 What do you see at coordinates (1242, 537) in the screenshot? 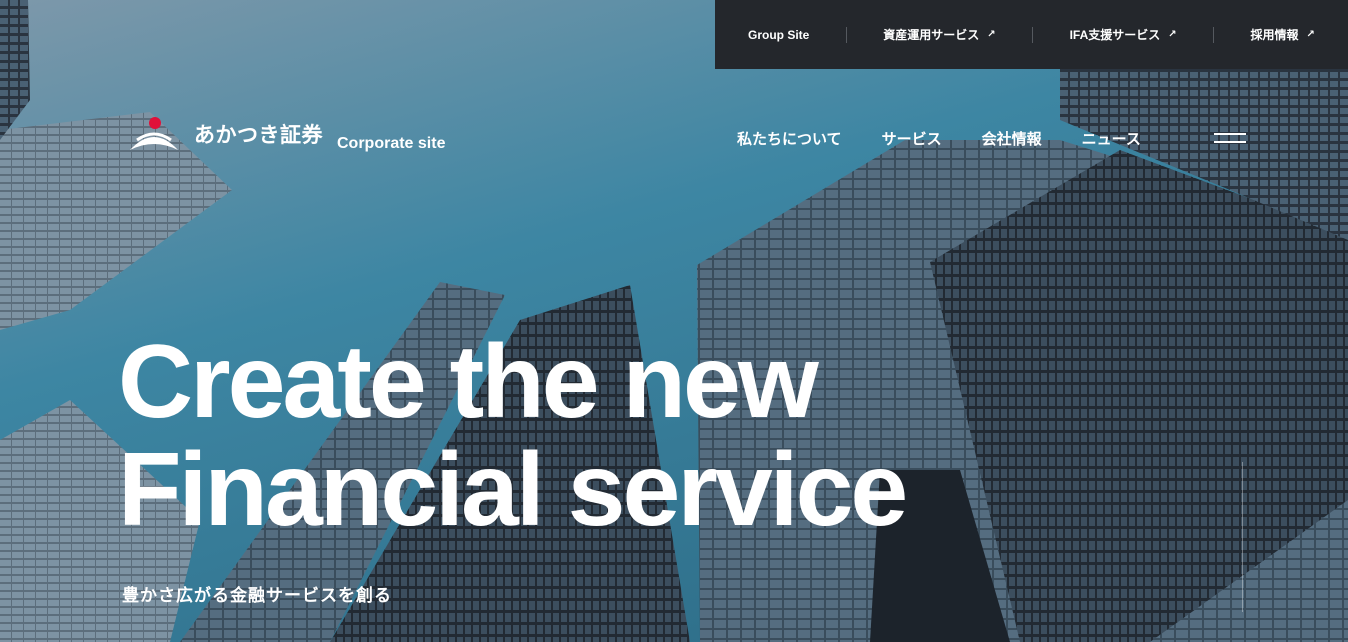
I see `decorative-divider` at bounding box center [1242, 537].